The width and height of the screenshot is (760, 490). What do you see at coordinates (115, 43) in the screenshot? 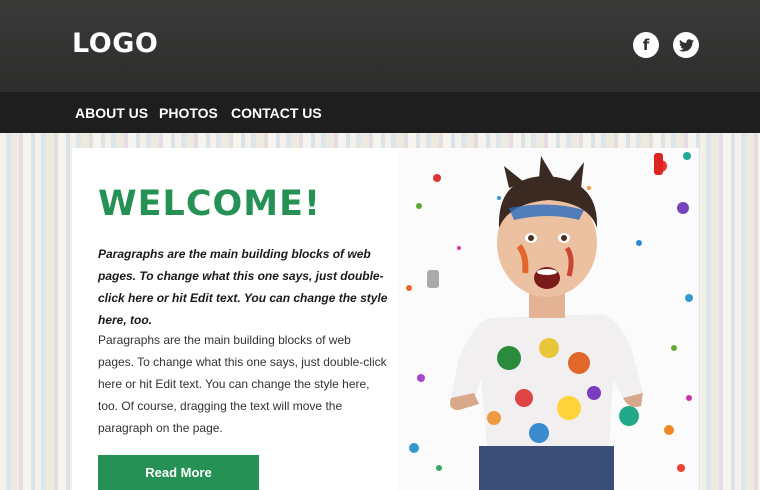
I see `site-logo: LOGO` at bounding box center [115, 43].